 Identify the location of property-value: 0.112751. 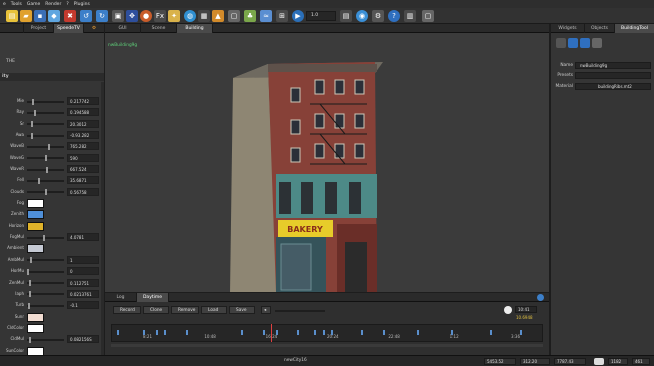
(83, 282).